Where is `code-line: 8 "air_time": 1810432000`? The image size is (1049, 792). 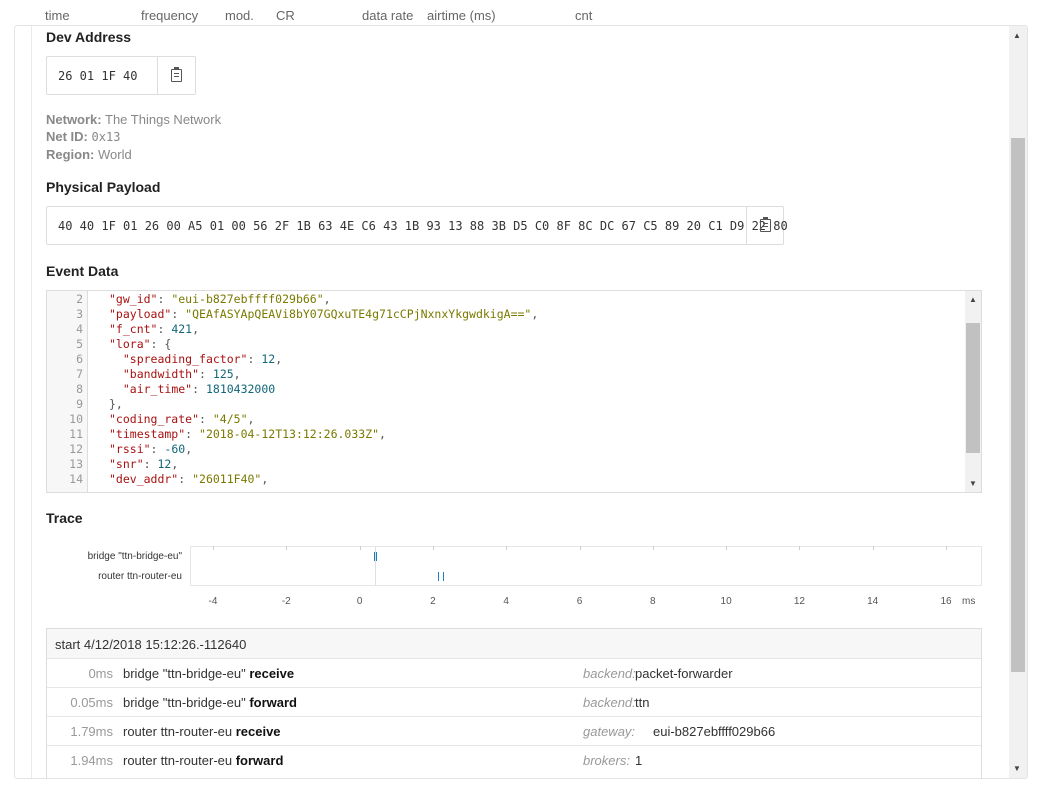
code-line: 8 "air_time": 1810432000 is located at coordinates (507, 389).